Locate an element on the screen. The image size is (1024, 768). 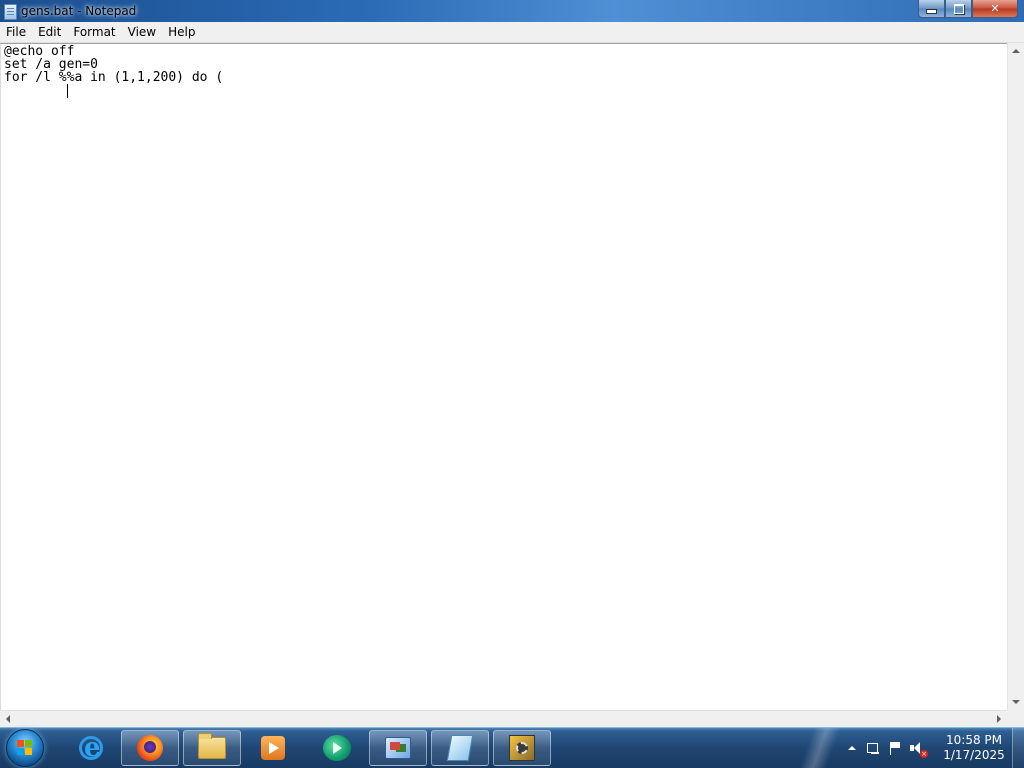
firefox-icon is located at coordinates (150, 748).